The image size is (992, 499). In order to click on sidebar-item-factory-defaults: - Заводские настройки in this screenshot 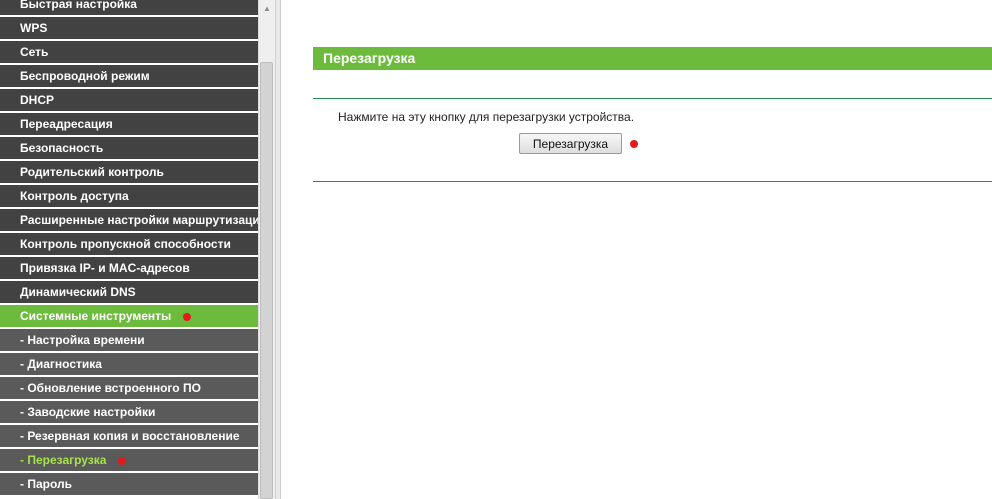, I will do `click(129, 413)`.